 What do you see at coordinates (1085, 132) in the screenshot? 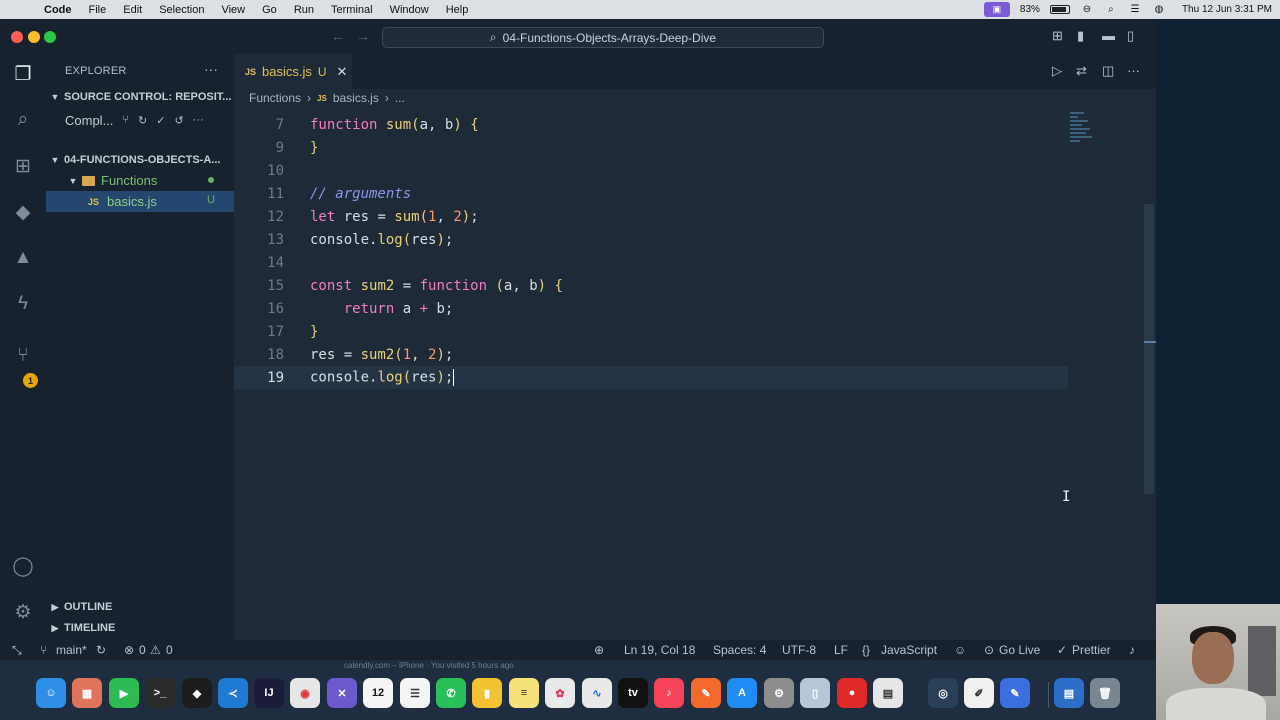
I see `minimap` at bounding box center [1085, 132].